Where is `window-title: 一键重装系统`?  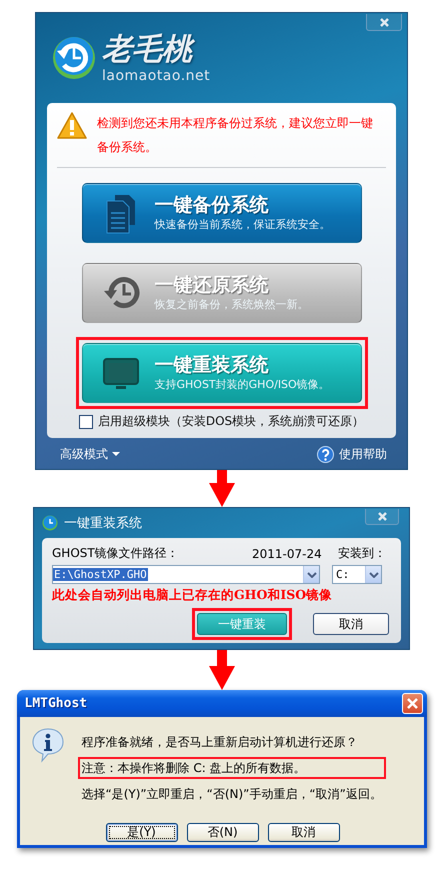 window-title: 一键重装系统 is located at coordinates (103, 523).